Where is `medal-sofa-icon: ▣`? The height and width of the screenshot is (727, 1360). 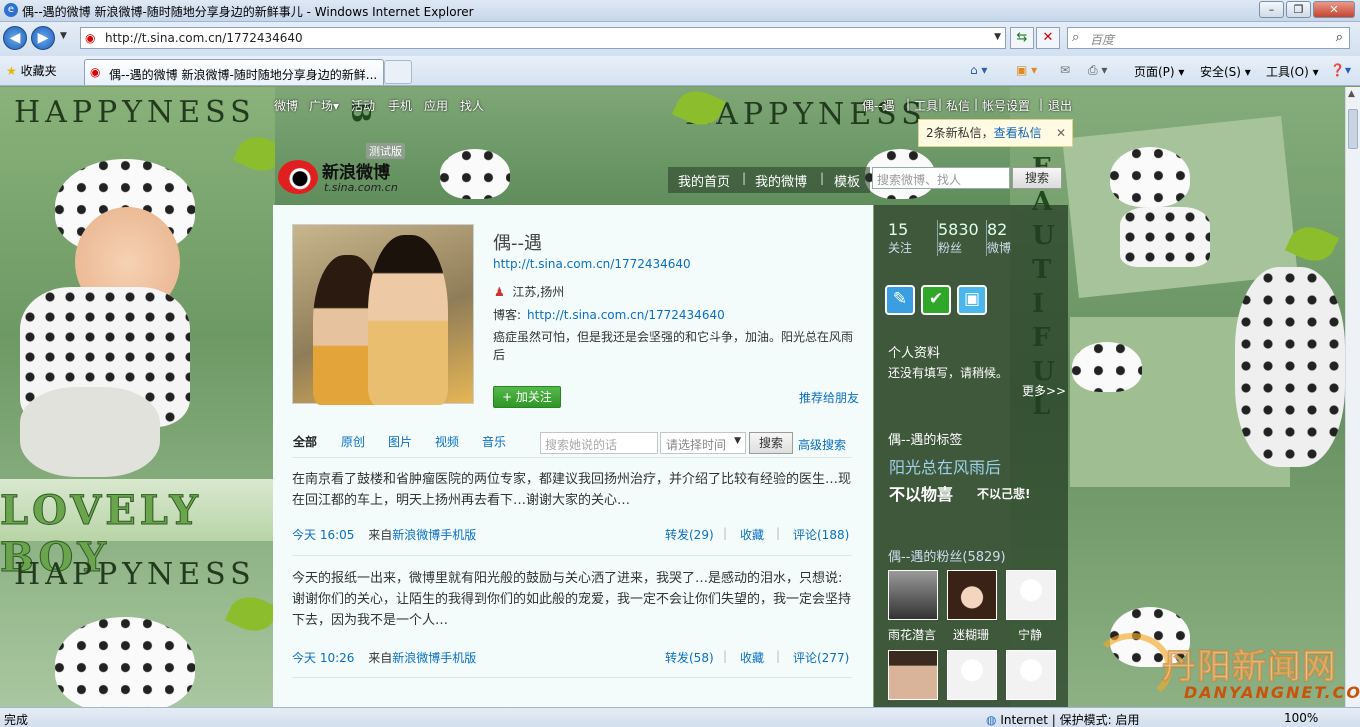
medal-sofa-icon: ▣ is located at coordinates (972, 300).